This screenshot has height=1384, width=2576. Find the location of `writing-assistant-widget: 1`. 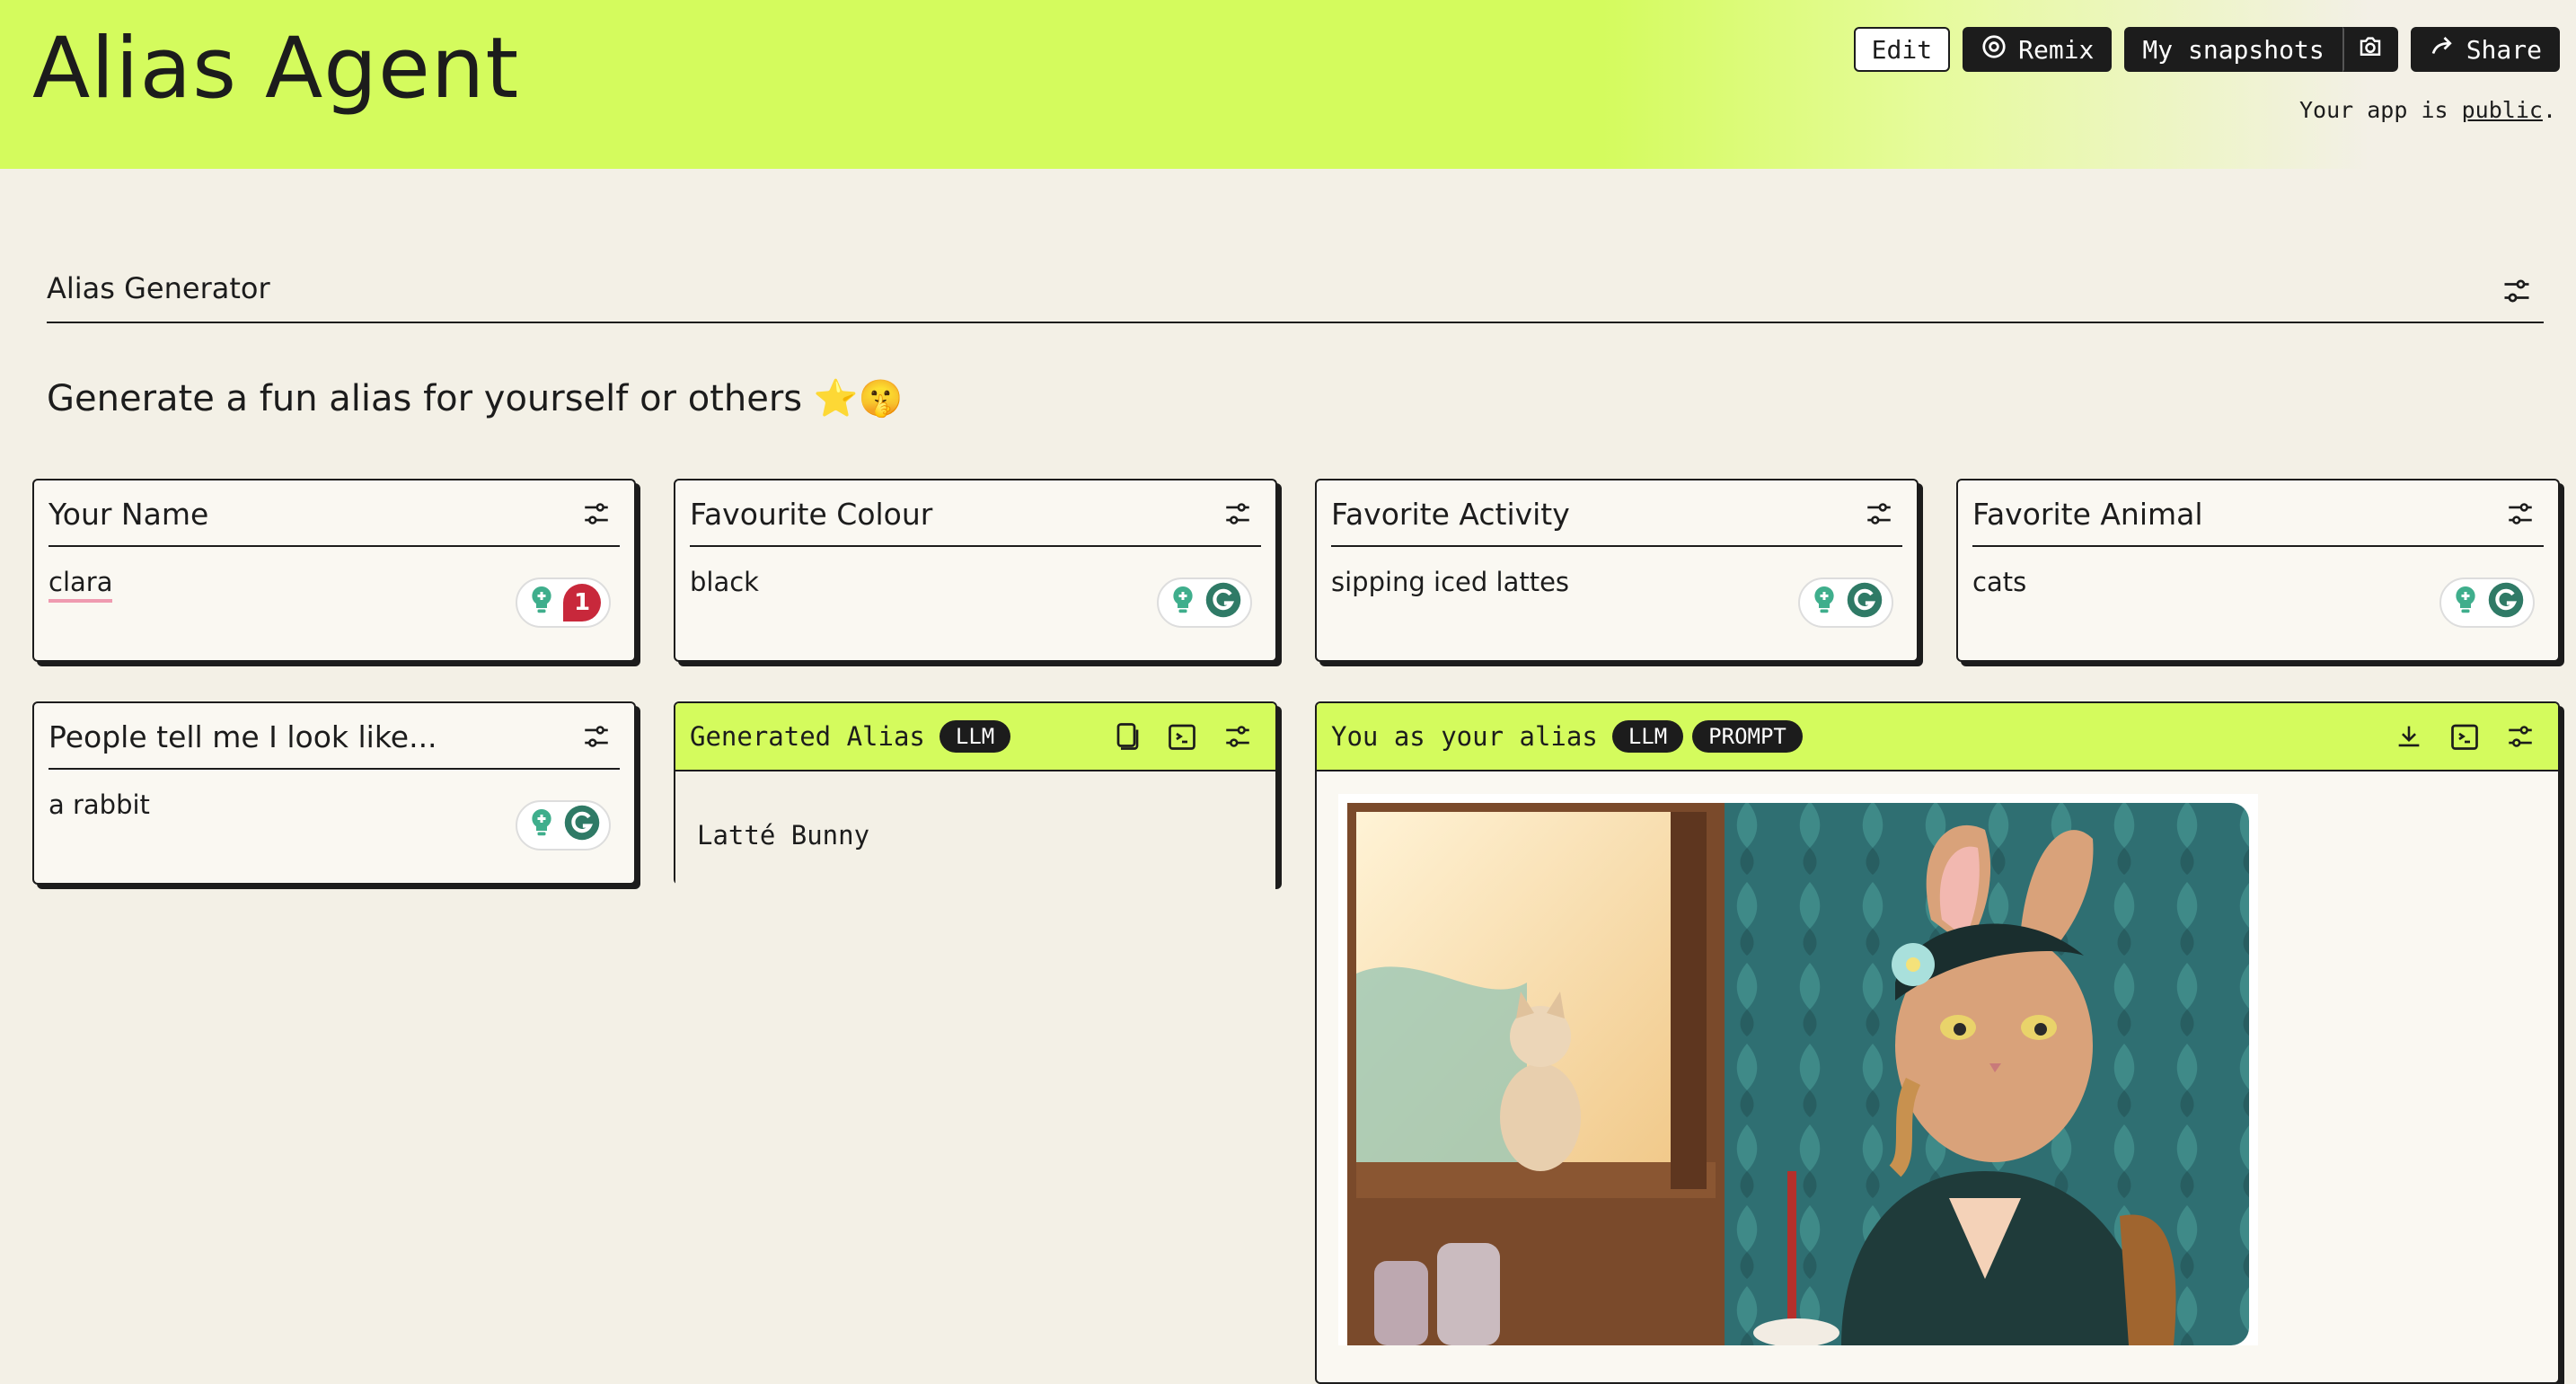

writing-assistant-widget: 1 is located at coordinates (563, 602).